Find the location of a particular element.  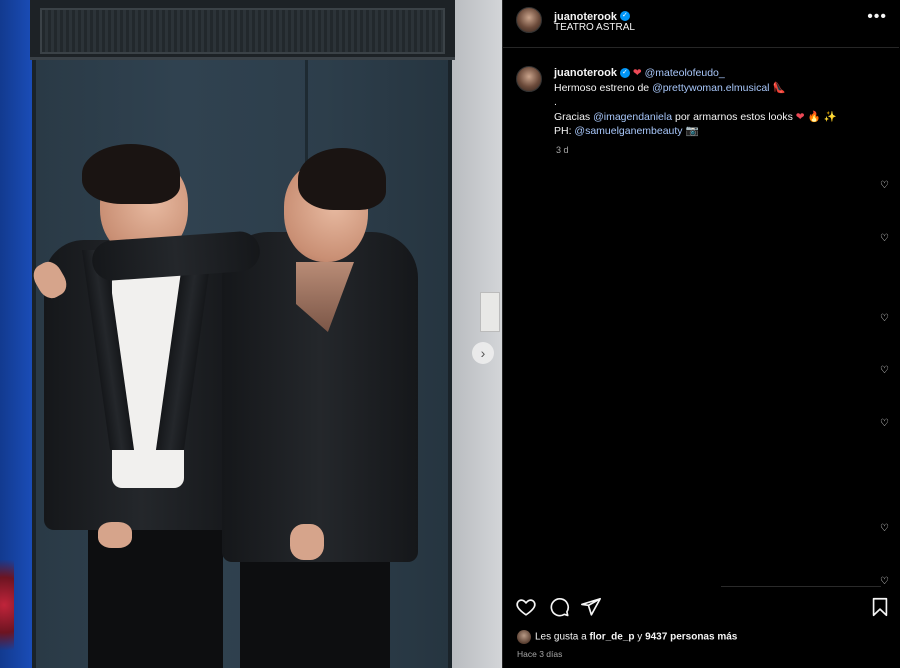

mention-prettywoman: @prettywoman.elmusical is located at coordinates (710, 88).